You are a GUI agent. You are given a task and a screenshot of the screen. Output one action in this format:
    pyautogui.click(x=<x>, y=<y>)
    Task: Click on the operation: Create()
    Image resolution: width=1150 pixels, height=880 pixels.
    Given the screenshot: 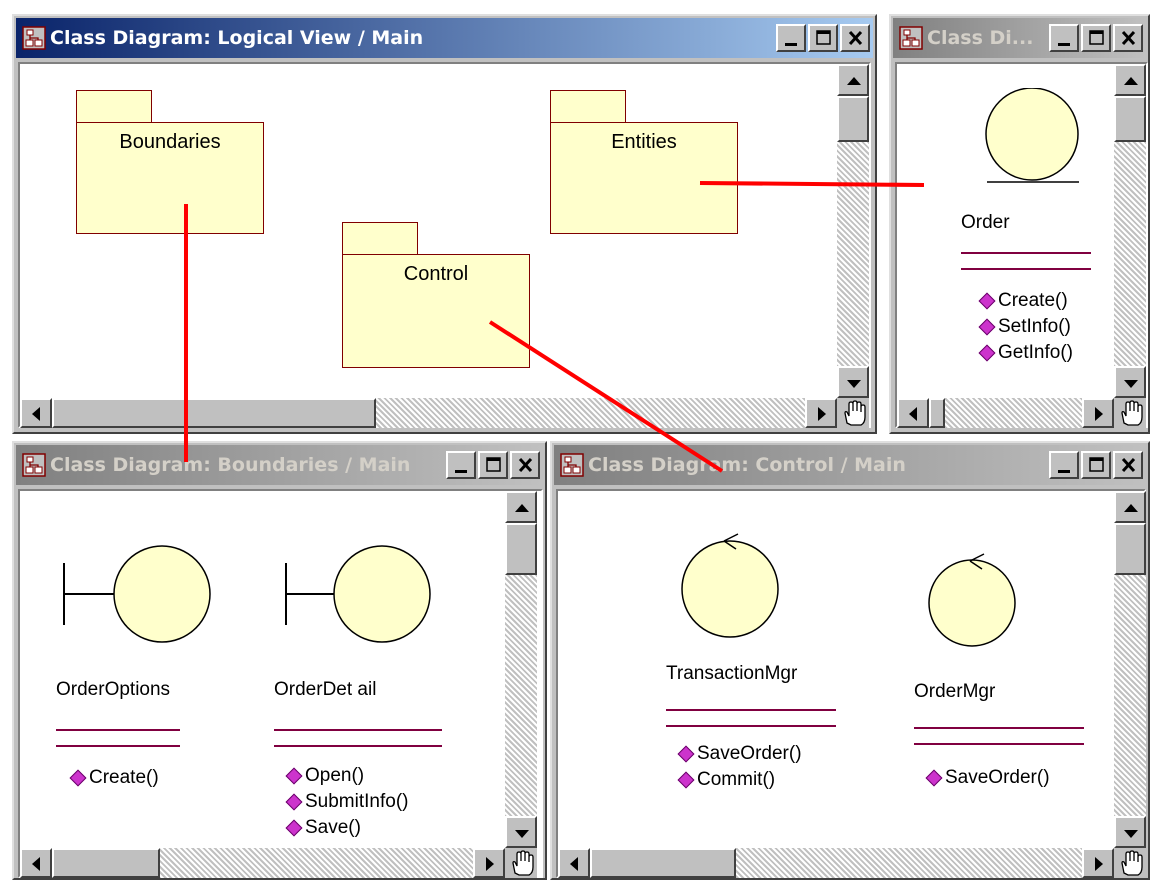 What is the action you would take?
    pyautogui.click(x=1023, y=301)
    